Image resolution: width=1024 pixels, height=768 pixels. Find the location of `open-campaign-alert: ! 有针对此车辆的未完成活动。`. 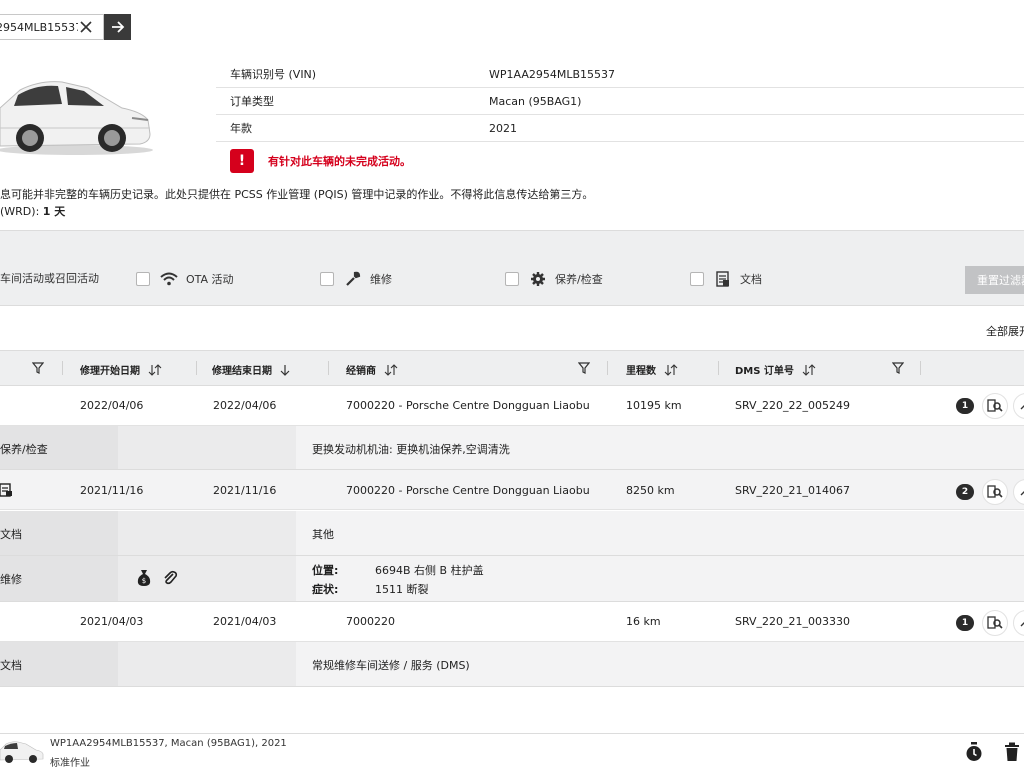

open-campaign-alert: ! 有针对此车辆的未完成活动。 is located at coordinates (320, 161).